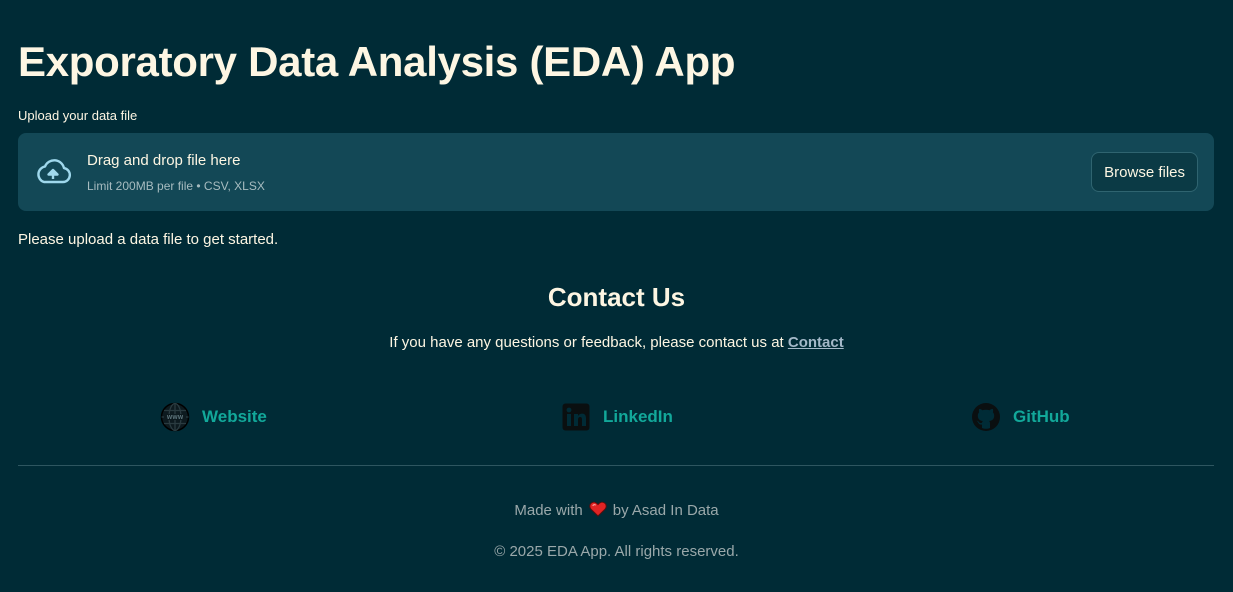  What do you see at coordinates (986, 417) in the screenshot?
I see `github-icon` at bounding box center [986, 417].